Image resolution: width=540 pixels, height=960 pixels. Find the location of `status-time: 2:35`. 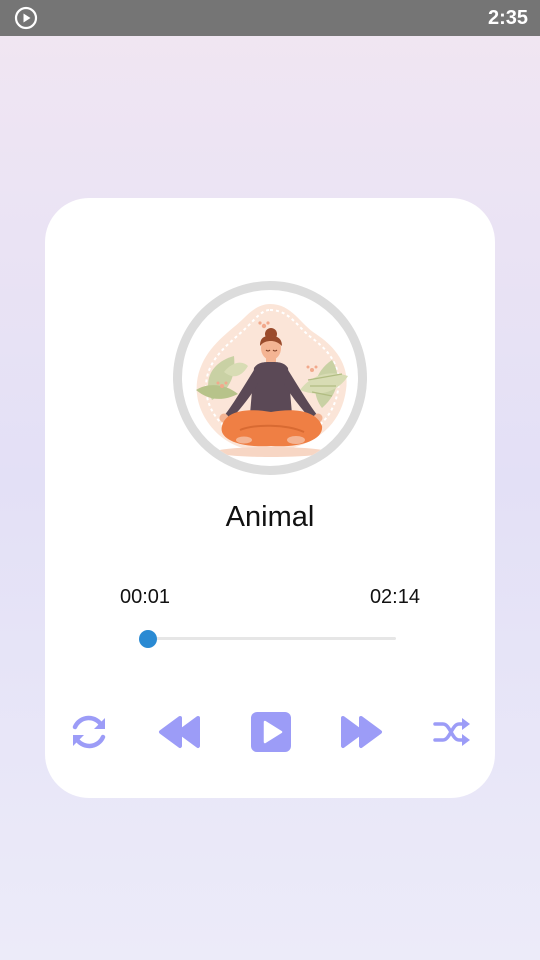

status-time: 2:35 is located at coordinates (507, 18).